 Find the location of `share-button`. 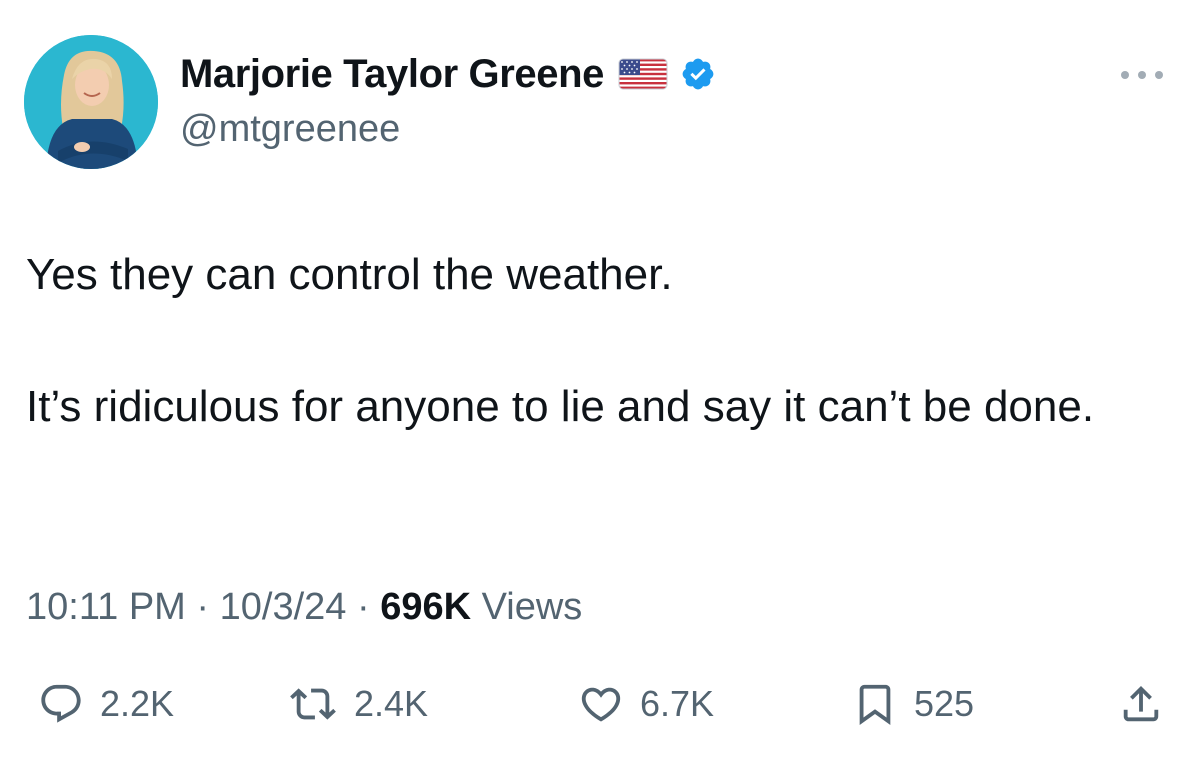

share-button is located at coordinates (1141, 704).